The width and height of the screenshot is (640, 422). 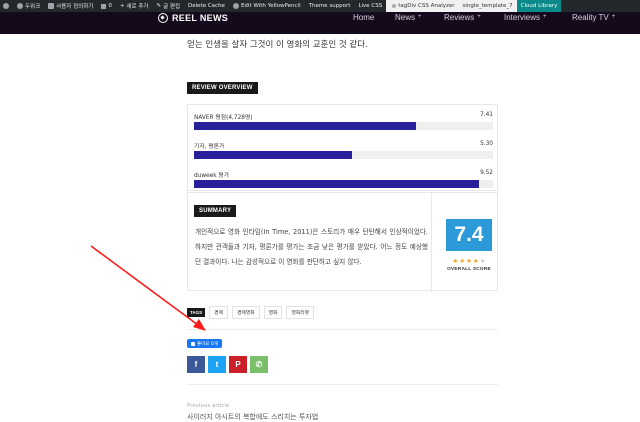 I want to click on nav-home-label: Home, so click(x=364, y=17).